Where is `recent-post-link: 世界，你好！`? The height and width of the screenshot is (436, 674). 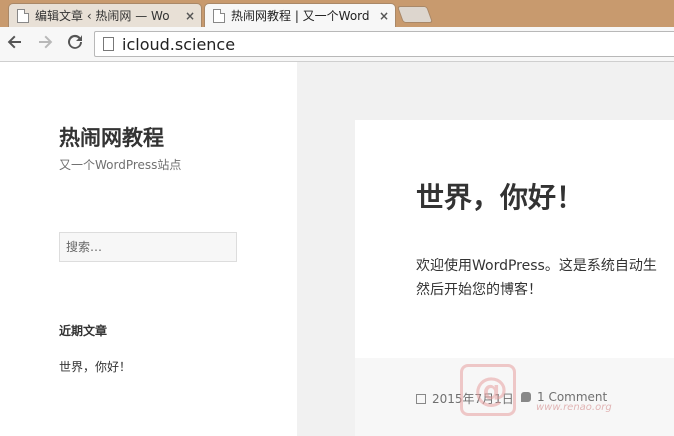 recent-post-link: 世界，你好！ is located at coordinates (95, 366).